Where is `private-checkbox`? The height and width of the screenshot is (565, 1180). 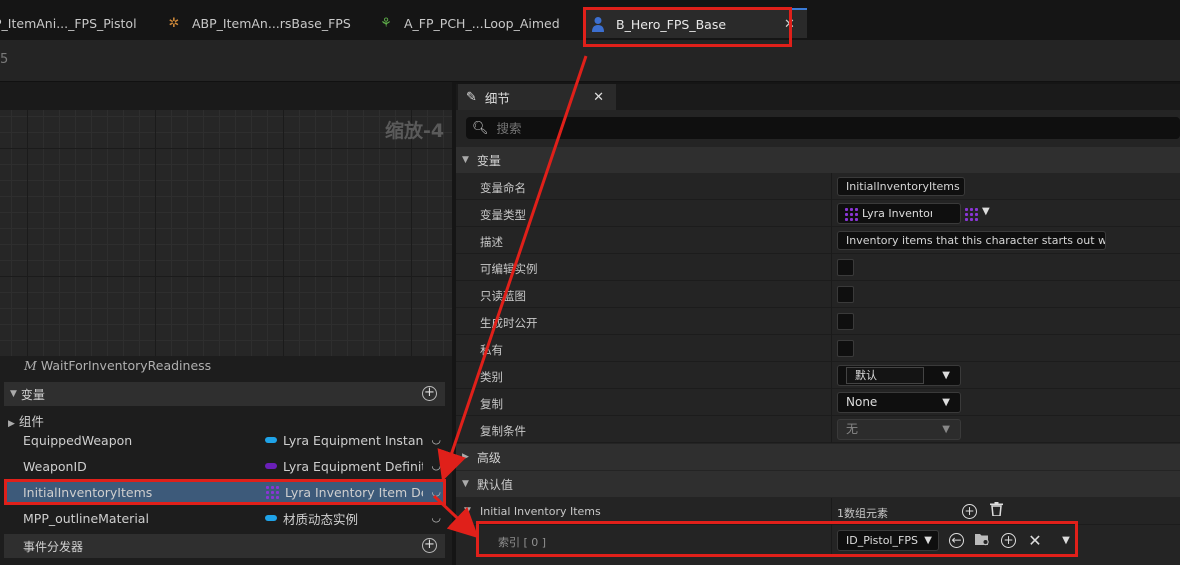
private-checkbox is located at coordinates (845, 348).